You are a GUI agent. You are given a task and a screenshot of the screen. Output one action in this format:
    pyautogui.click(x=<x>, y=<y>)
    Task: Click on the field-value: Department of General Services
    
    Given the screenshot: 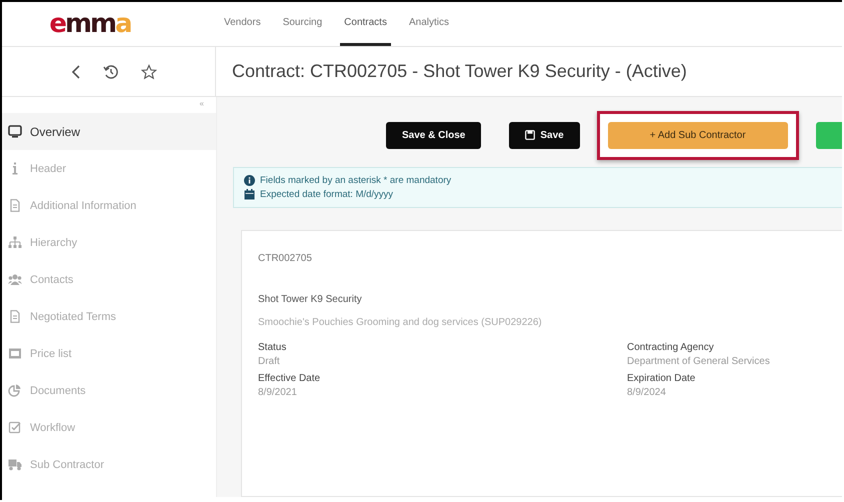 What is the action you would take?
    pyautogui.click(x=699, y=361)
    